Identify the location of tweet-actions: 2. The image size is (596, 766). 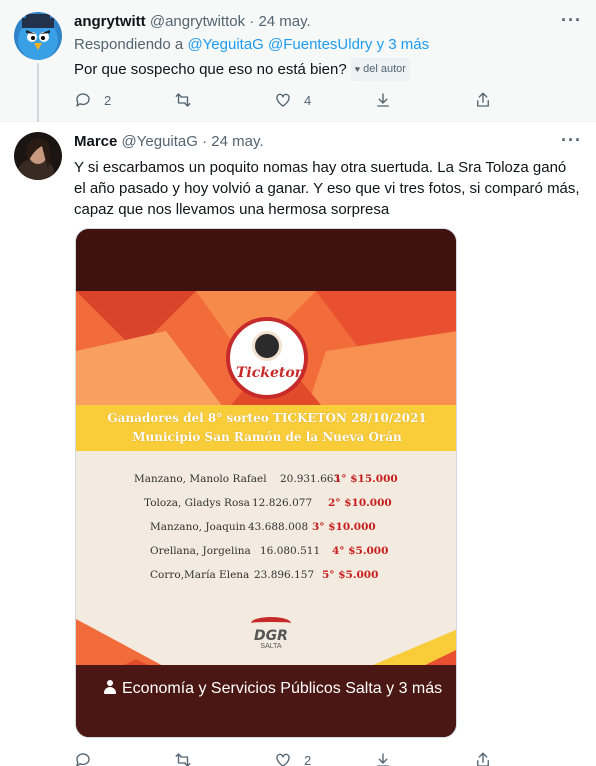
(284, 758).